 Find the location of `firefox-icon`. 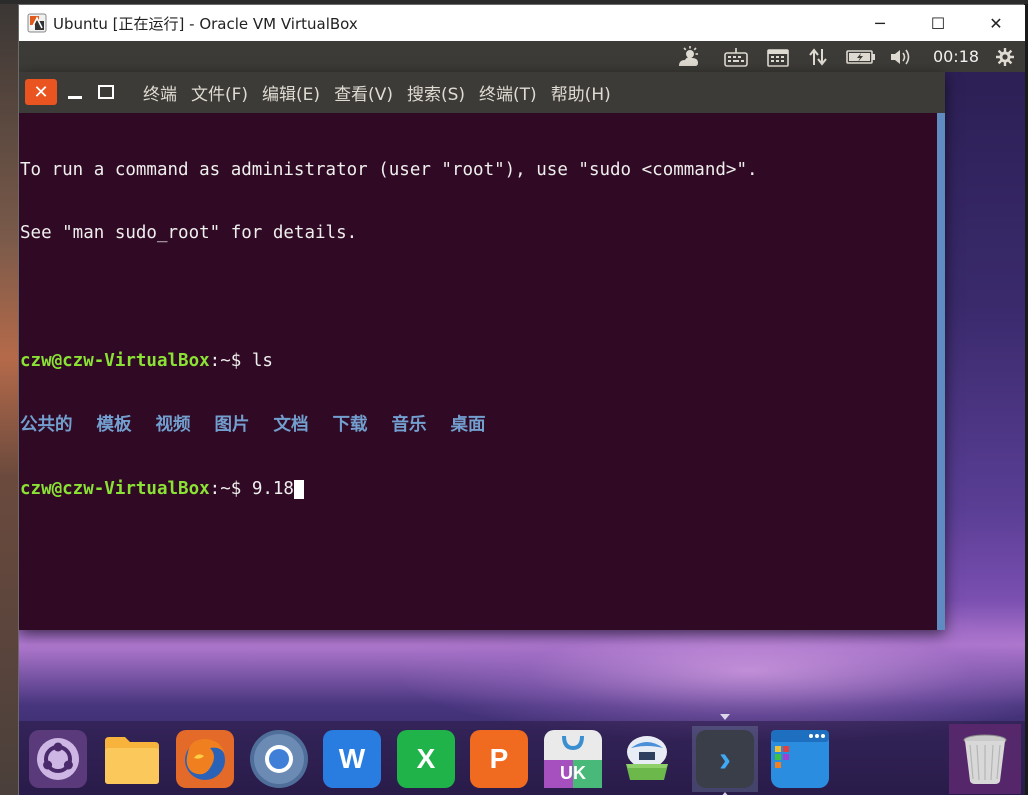

firefox-icon is located at coordinates (205, 759).